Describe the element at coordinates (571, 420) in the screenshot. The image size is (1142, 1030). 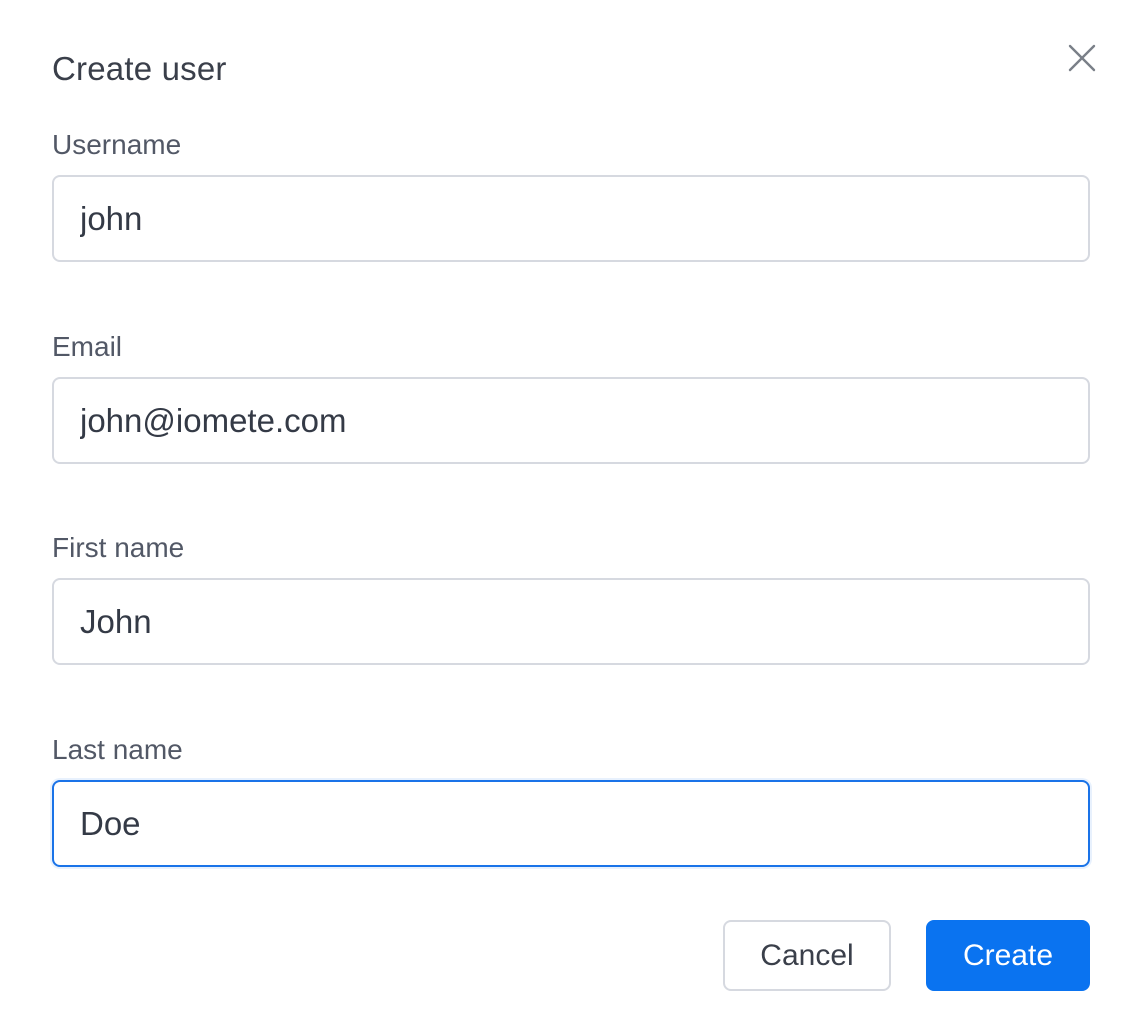
I see `email-input` at that location.